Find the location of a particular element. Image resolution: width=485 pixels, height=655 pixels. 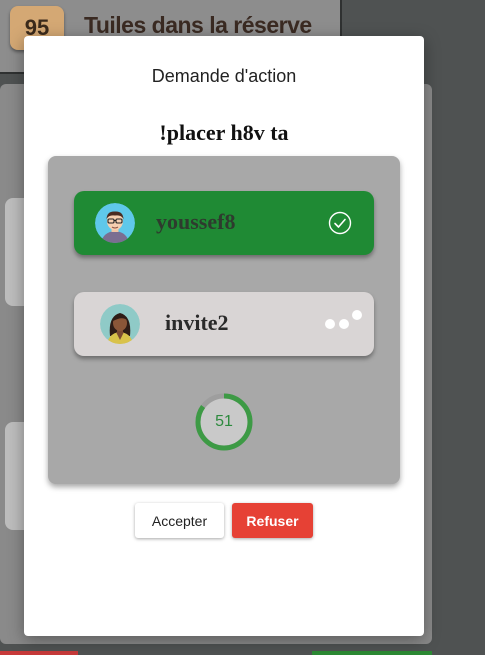

timer-value: 51 is located at coordinates (224, 421).